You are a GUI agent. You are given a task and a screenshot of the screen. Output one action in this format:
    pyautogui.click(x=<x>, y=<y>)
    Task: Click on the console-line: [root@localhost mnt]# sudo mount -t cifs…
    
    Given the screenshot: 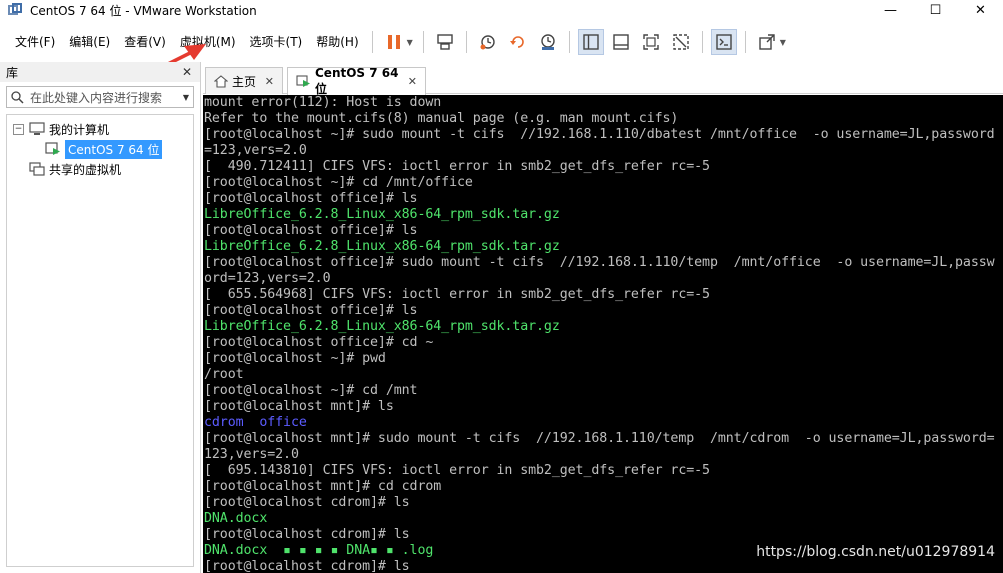 What is the action you would take?
    pyautogui.click(x=599, y=438)
    